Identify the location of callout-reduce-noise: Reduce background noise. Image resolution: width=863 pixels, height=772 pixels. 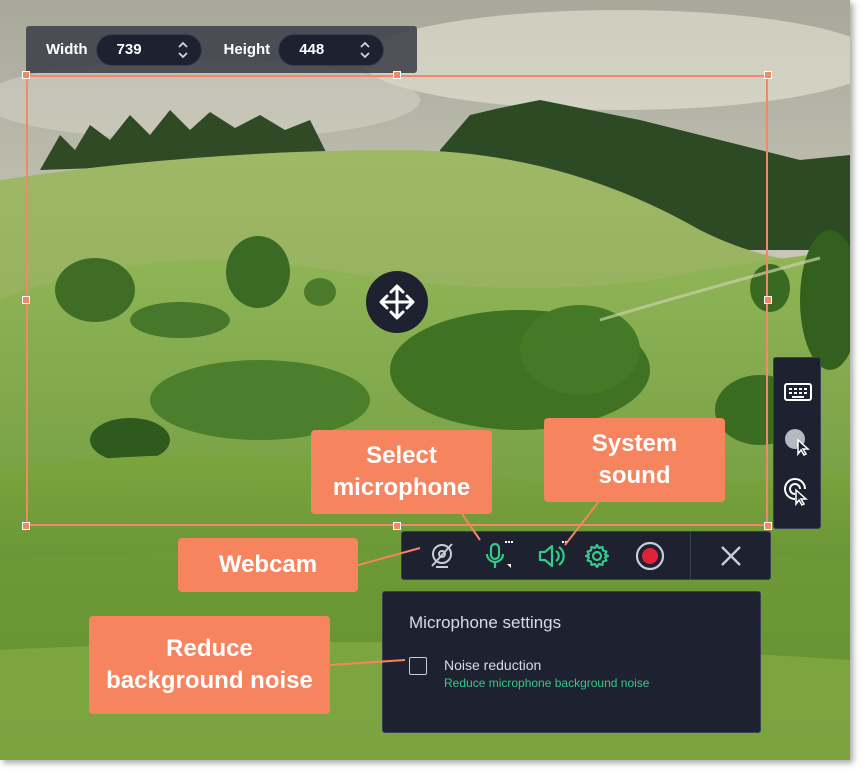
(209, 665).